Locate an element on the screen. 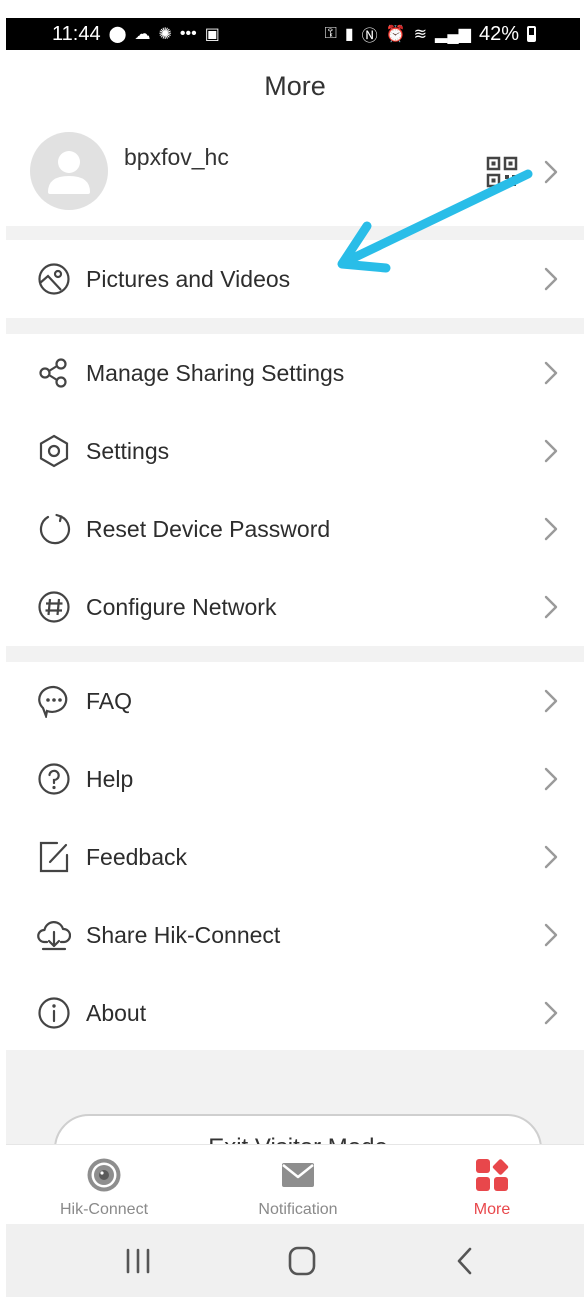  status-time: 11:44 is located at coordinates (76, 33).